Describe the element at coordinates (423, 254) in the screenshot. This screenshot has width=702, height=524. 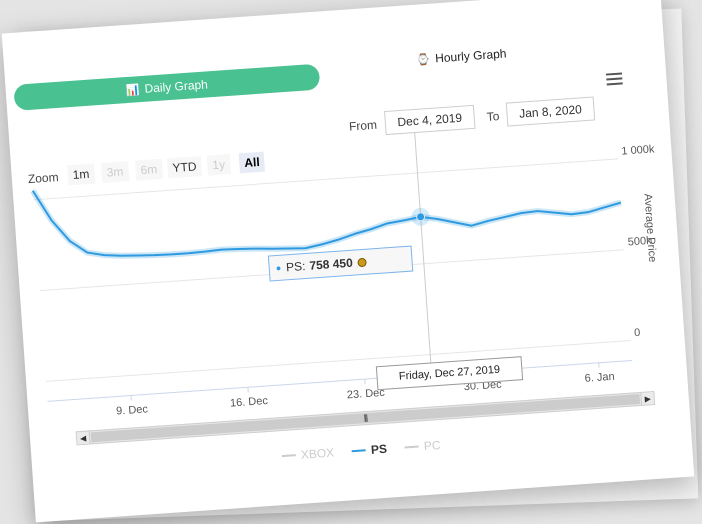
I see `crosshair-line` at that location.